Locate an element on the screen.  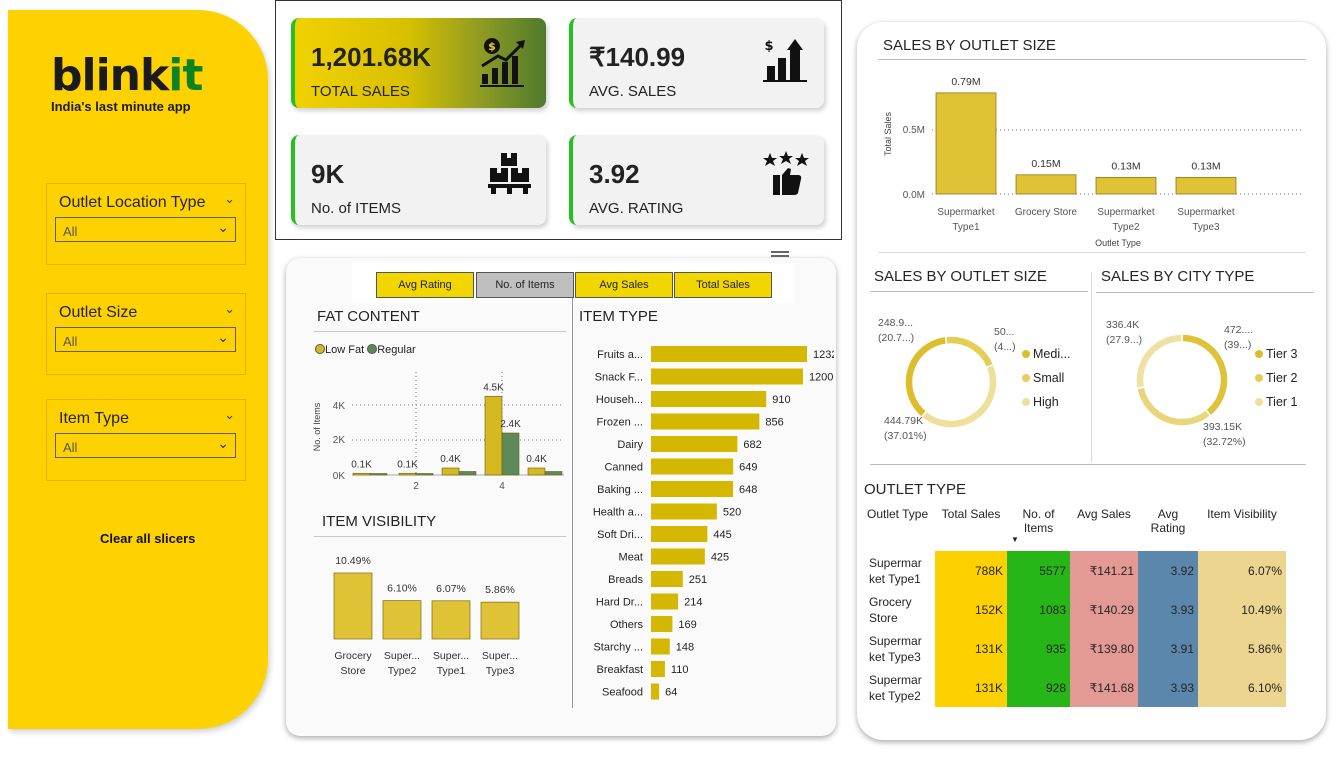
tab-avg-rating: Avg Rating is located at coordinates (425, 285).